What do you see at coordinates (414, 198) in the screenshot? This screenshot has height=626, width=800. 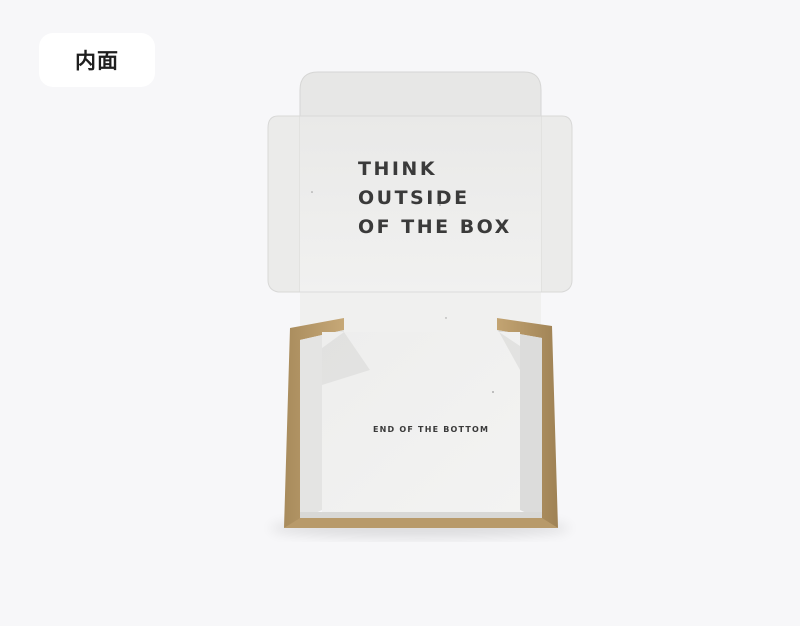 I see `lid-line-2: OUTSIDE` at bounding box center [414, 198].